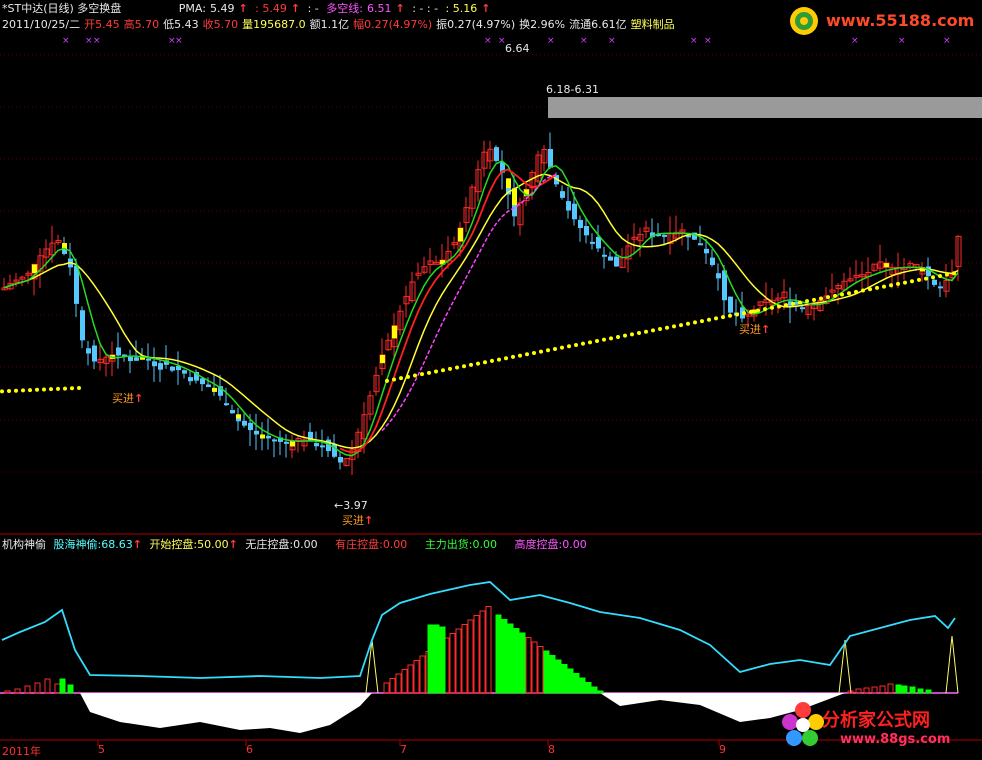 The height and width of the screenshot is (760, 982). I want to click on high-label: 高, so click(129, 24).